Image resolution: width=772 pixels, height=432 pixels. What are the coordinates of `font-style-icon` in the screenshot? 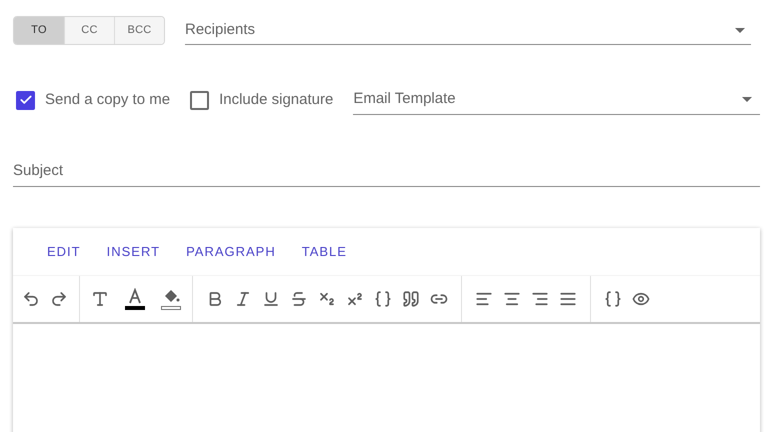 It's located at (100, 299).